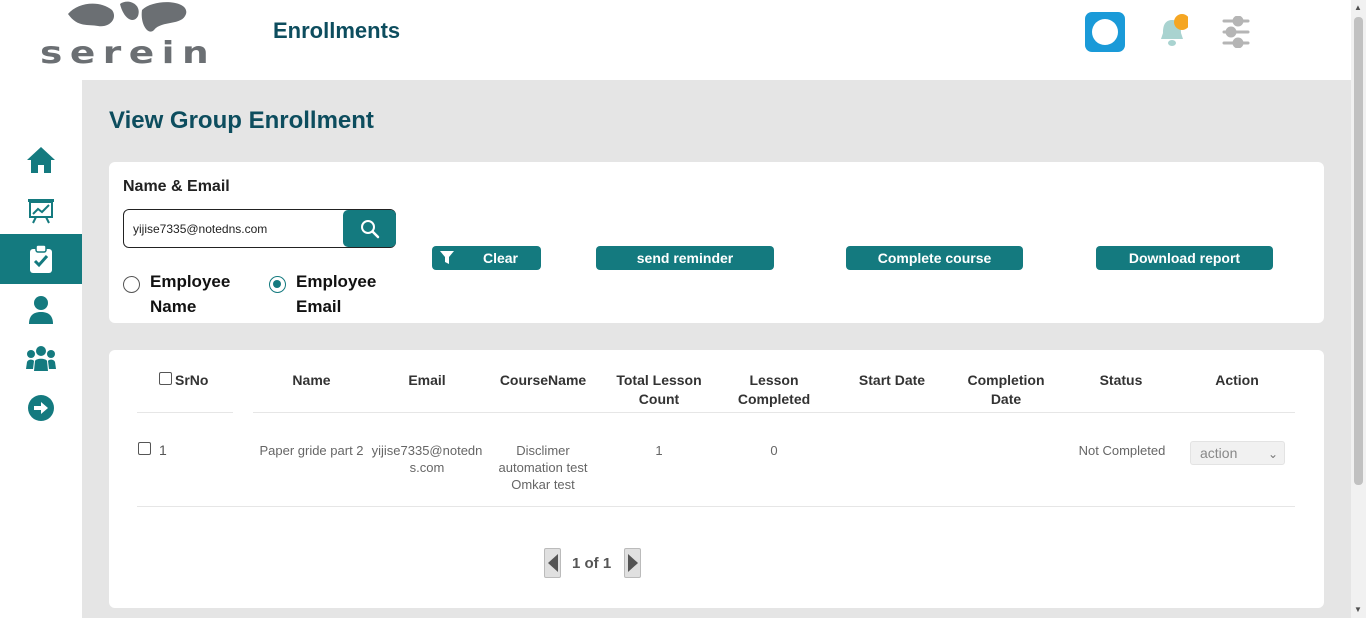 The width and height of the screenshot is (1366, 618). What do you see at coordinates (659, 389) in the screenshot?
I see `th-total-lesson-count: Total Lesson Count` at bounding box center [659, 389].